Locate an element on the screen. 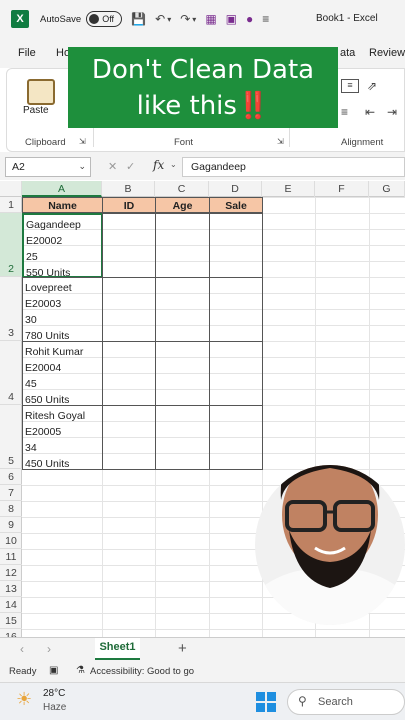 The image size is (405, 720). redo-icon: ↷ is located at coordinates (185, 19).